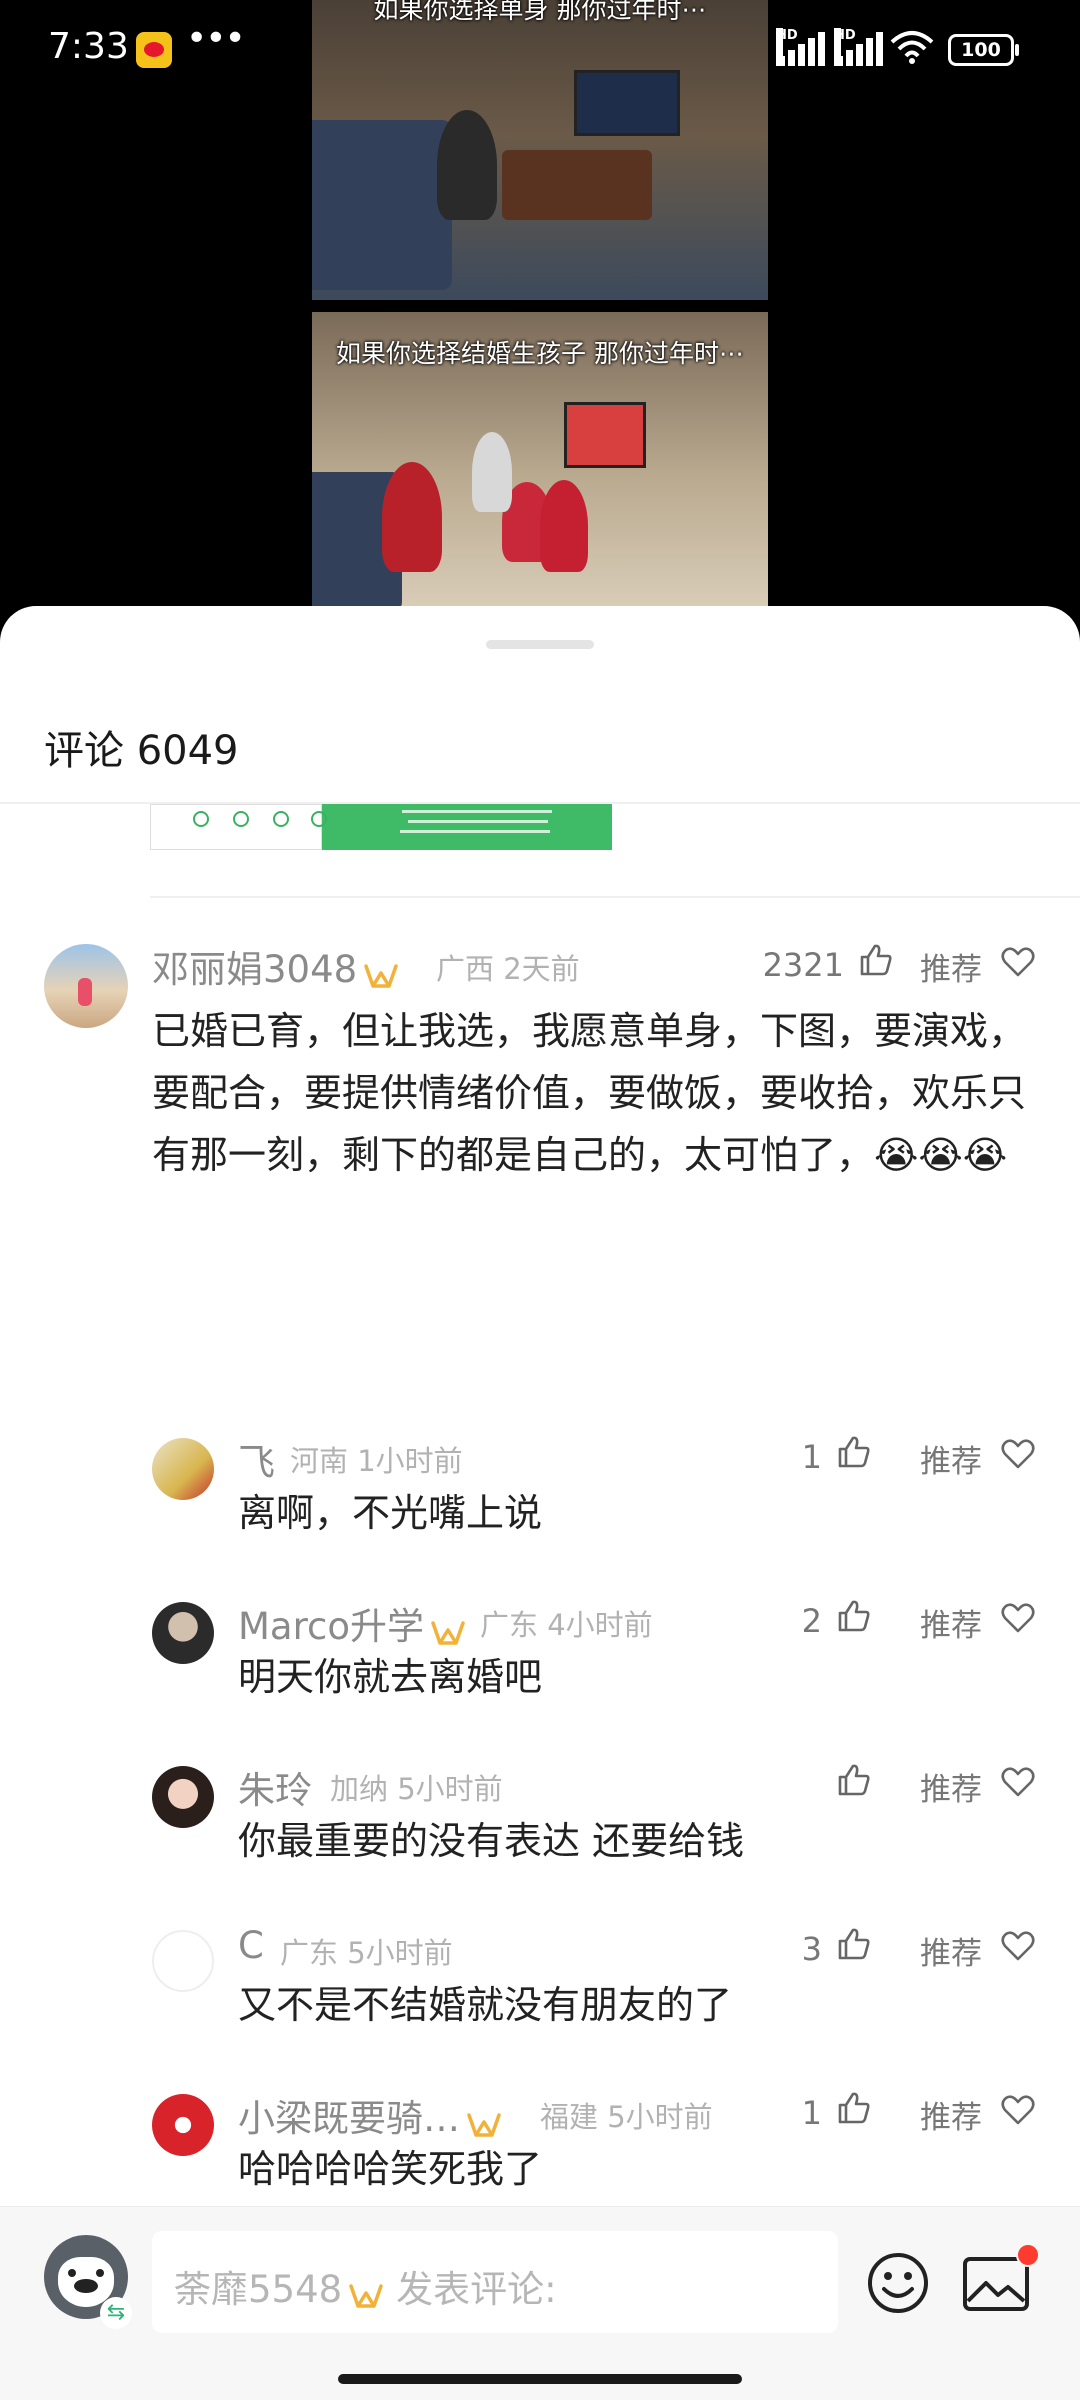 Image resolution: width=1080 pixels, height=2400 pixels. Describe the element at coordinates (251, 1945) in the screenshot. I see `reply-author: C` at that location.